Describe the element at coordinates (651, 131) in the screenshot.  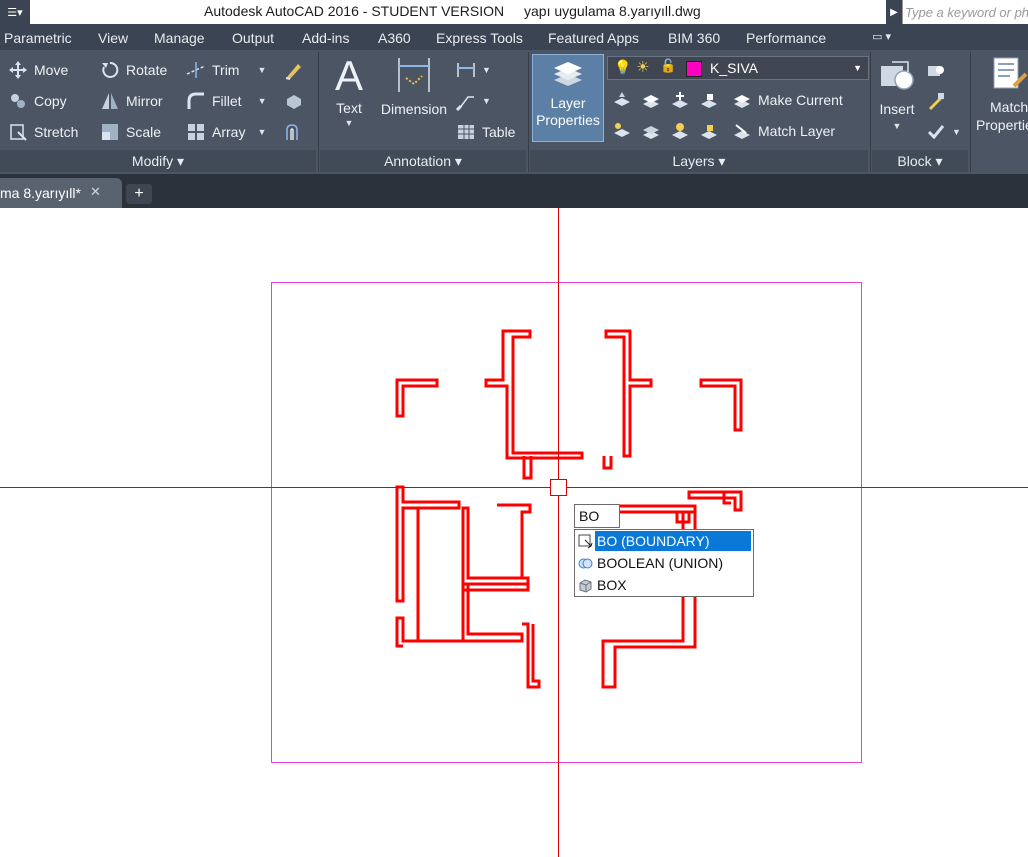
I see `layer-unisolate-icon` at that location.